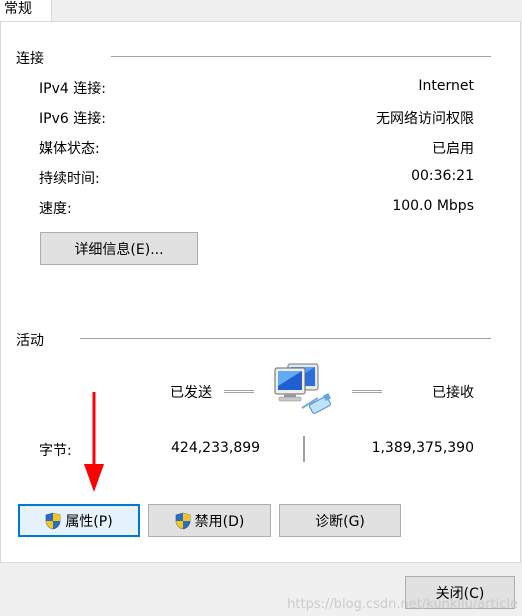  I want to click on close-button-label: 关闭(C), so click(460, 593).